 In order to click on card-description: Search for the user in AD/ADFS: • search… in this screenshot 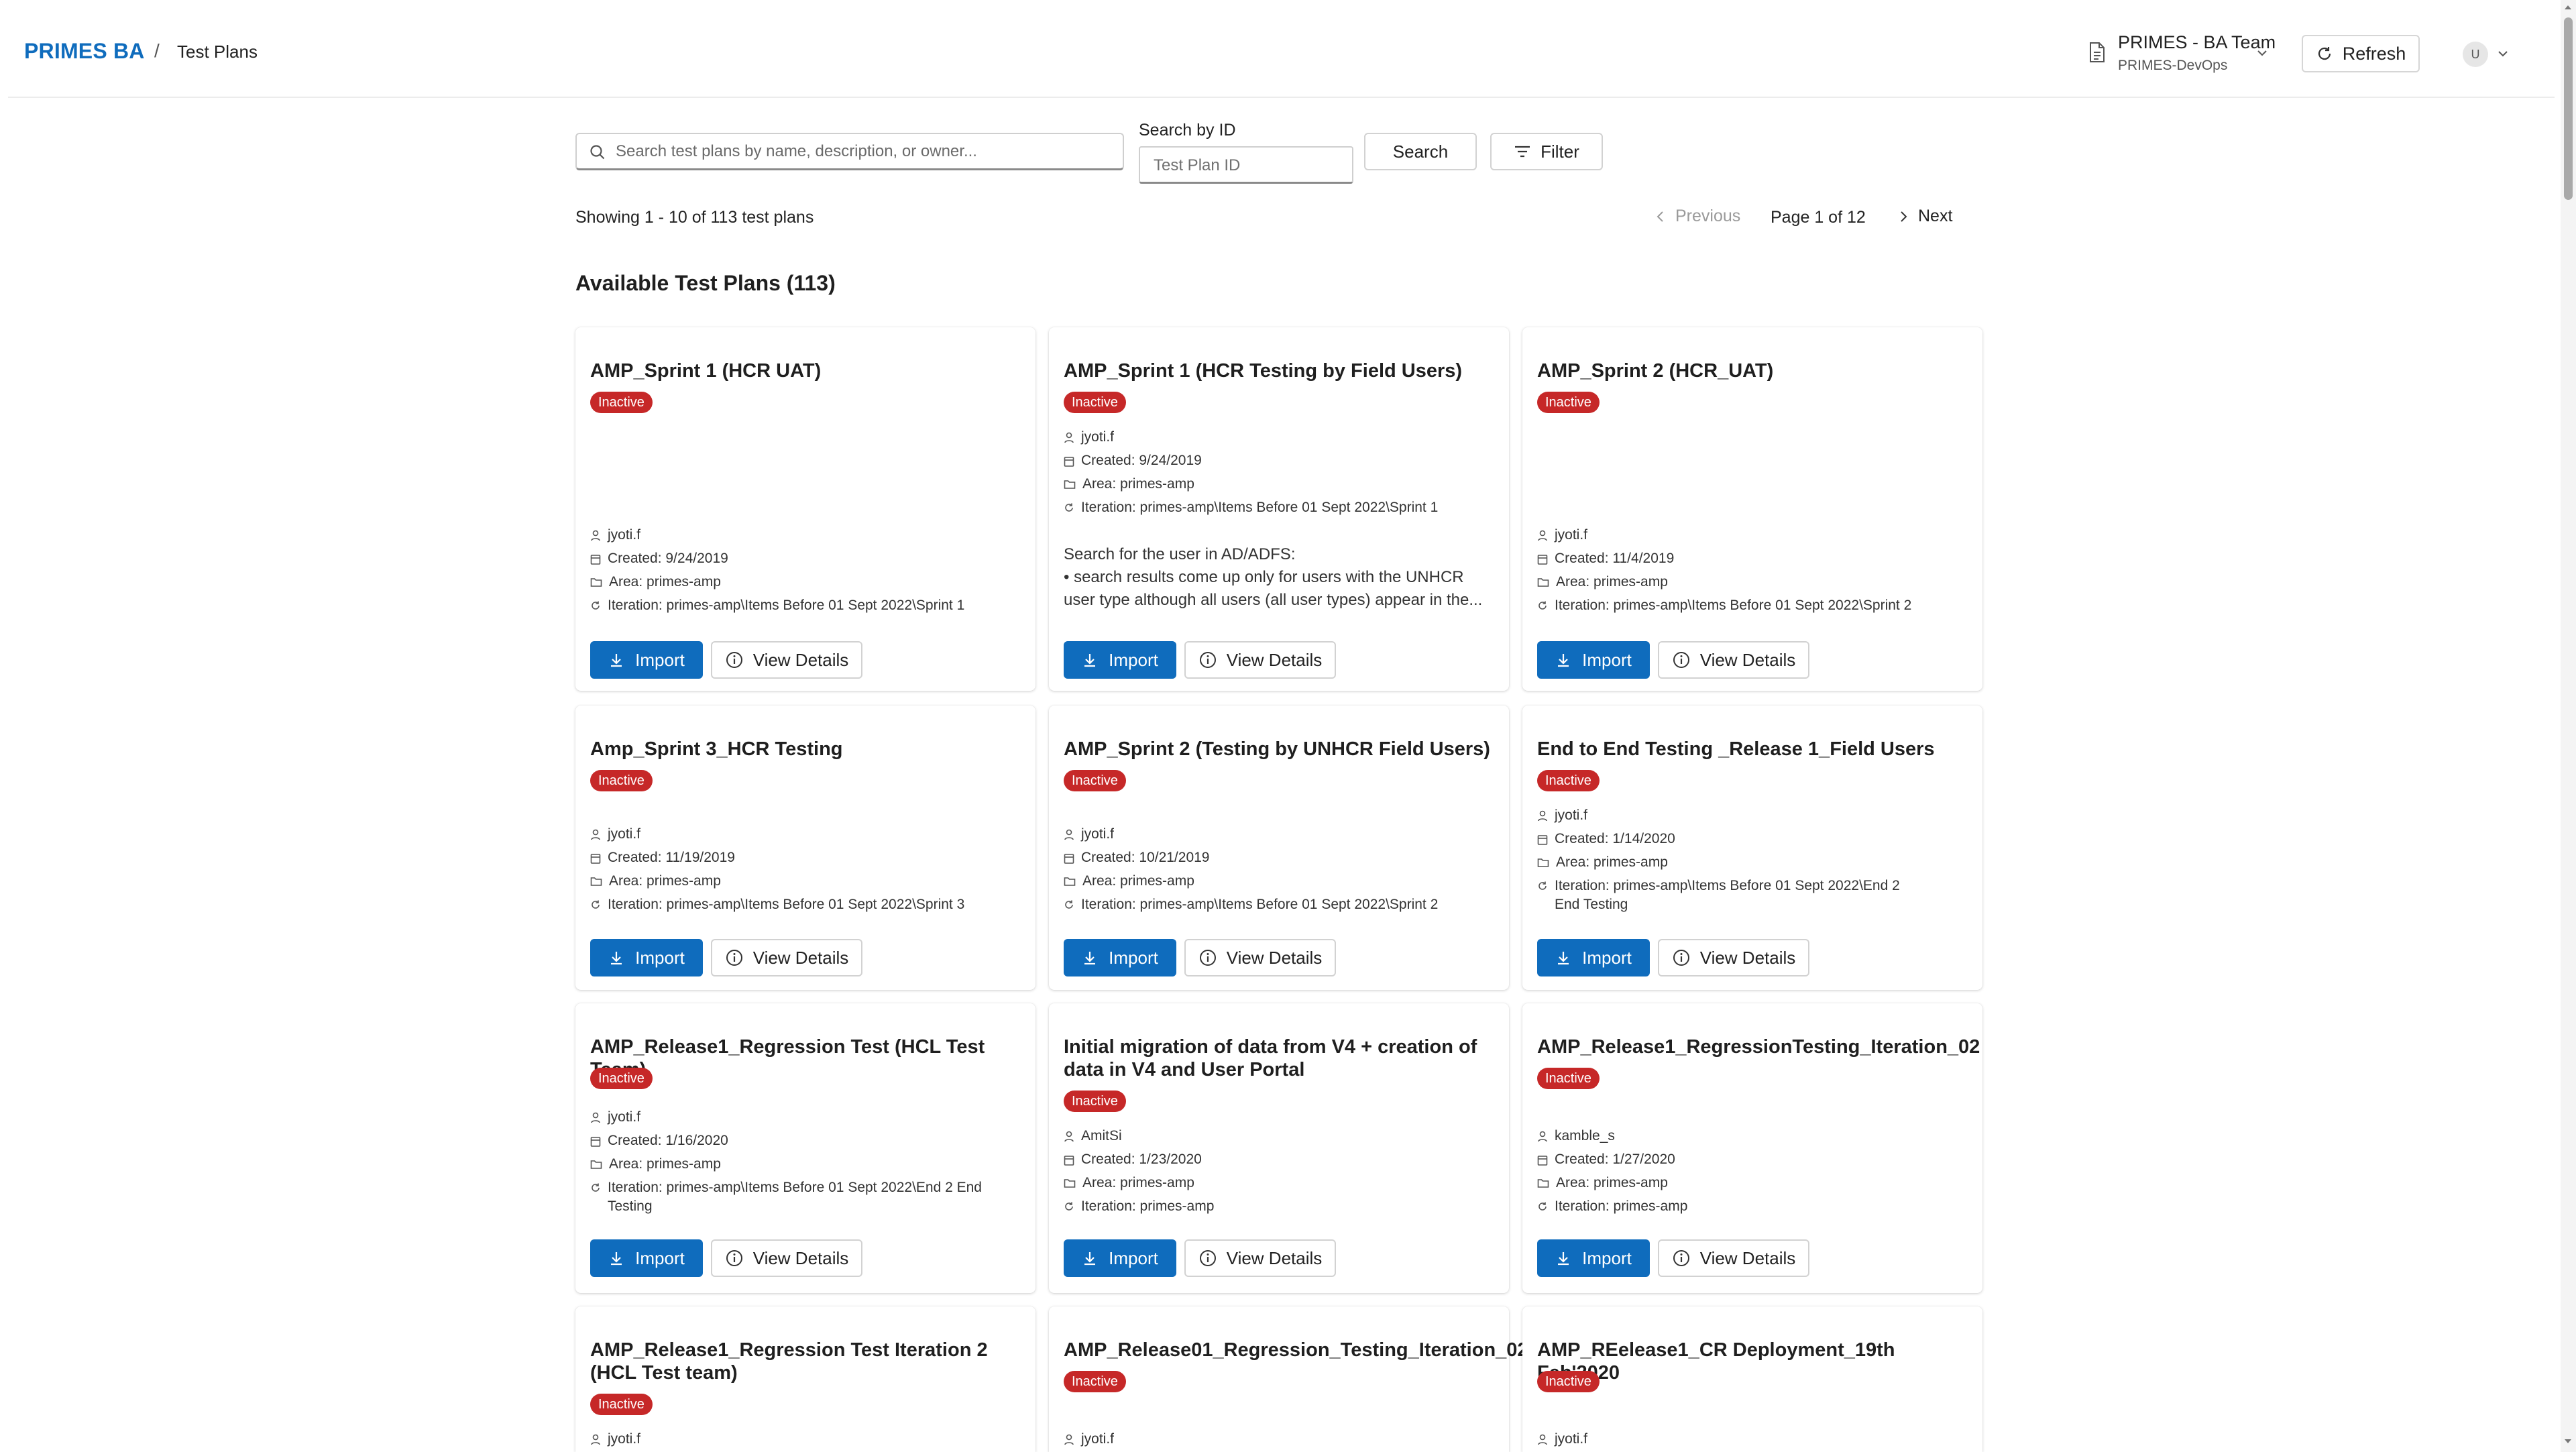, I will do `click(1278, 577)`.